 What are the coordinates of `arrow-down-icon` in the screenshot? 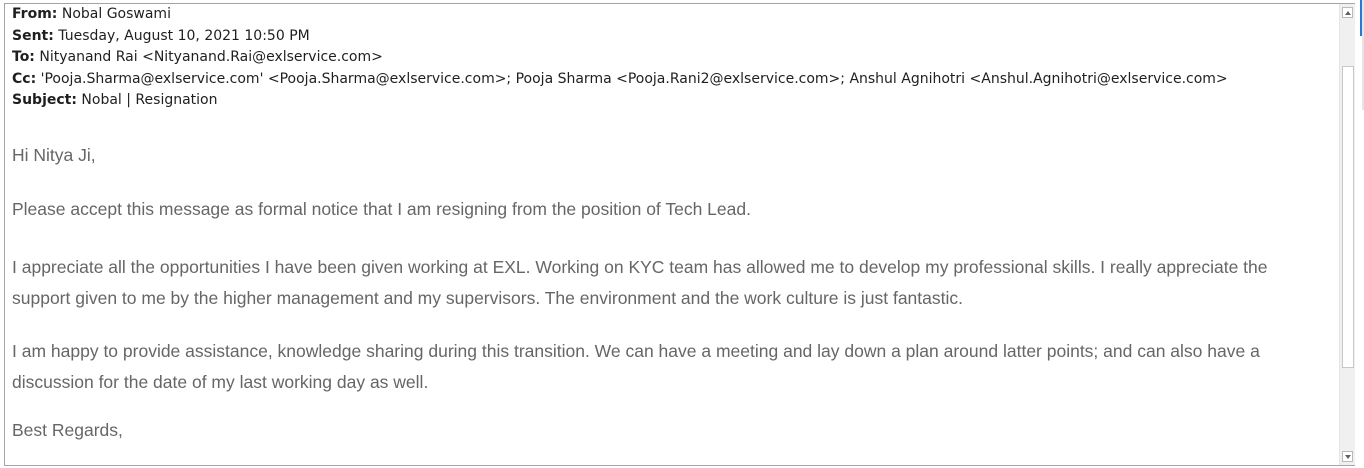 It's located at (1347, 456).